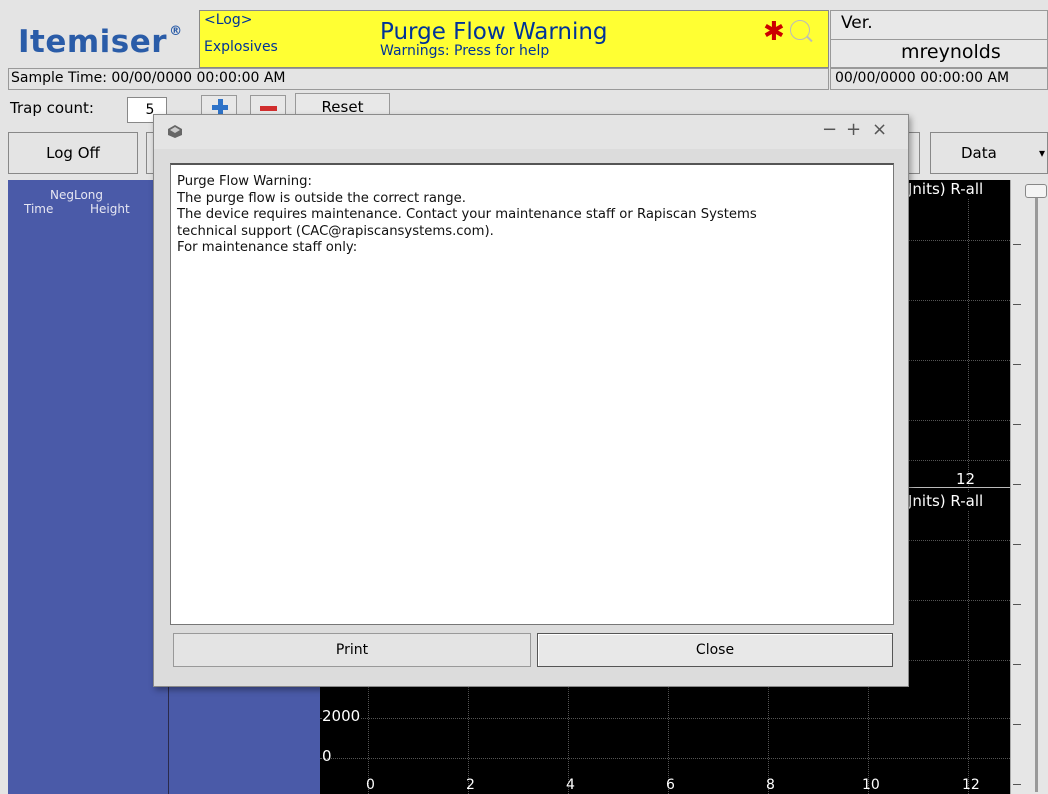 This screenshot has height=794, width=1048. Describe the element at coordinates (494, 32) in the screenshot. I see `warning-title: Purge Flow Warning` at that location.